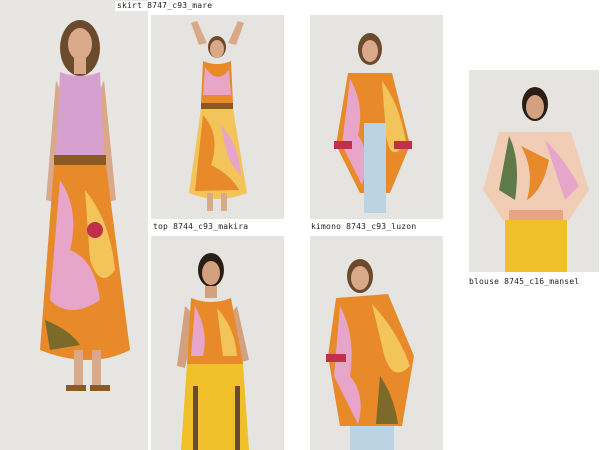 The height and width of the screenshot is (450, 600). I want to click on model-figure-blouse, so click(534, 171).